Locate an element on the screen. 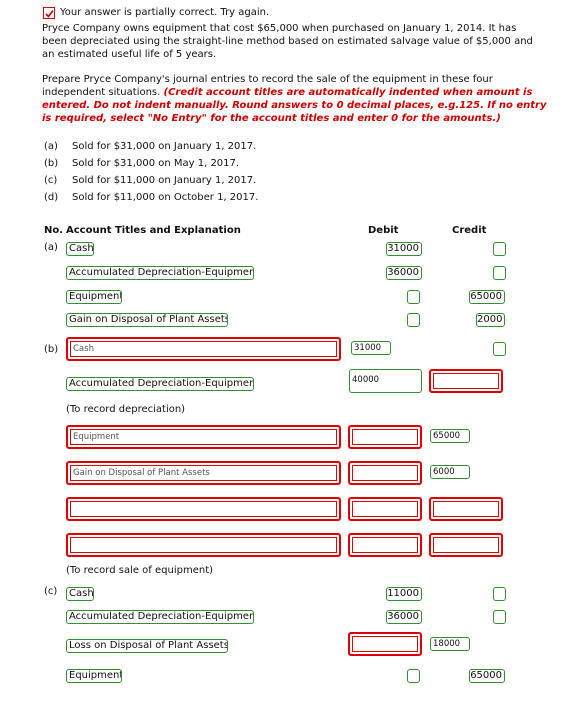  header-credit: Credit is located at coordinates (469, 230).